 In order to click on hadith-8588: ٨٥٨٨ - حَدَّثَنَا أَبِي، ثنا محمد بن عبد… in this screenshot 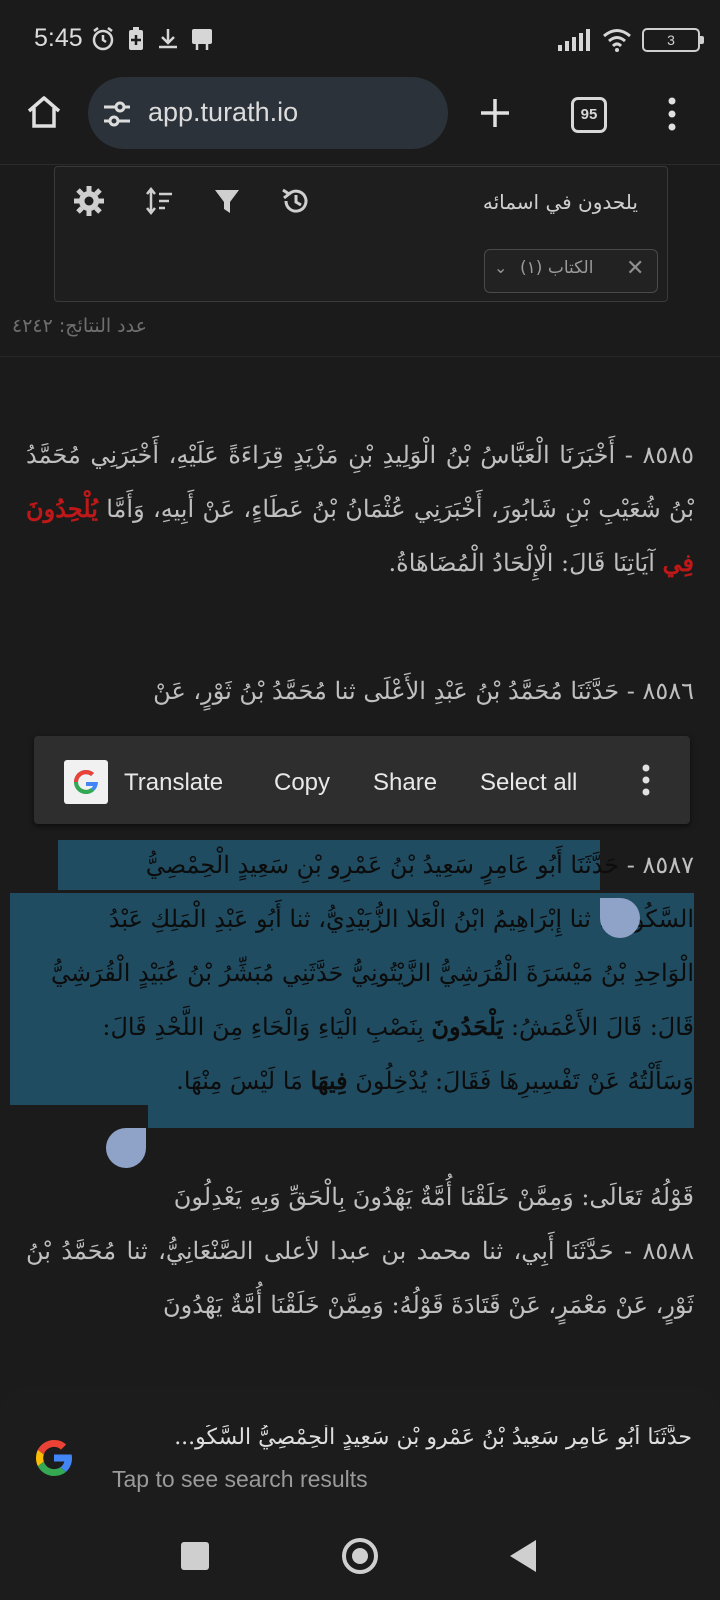, I will do `click(360, 1278)`.